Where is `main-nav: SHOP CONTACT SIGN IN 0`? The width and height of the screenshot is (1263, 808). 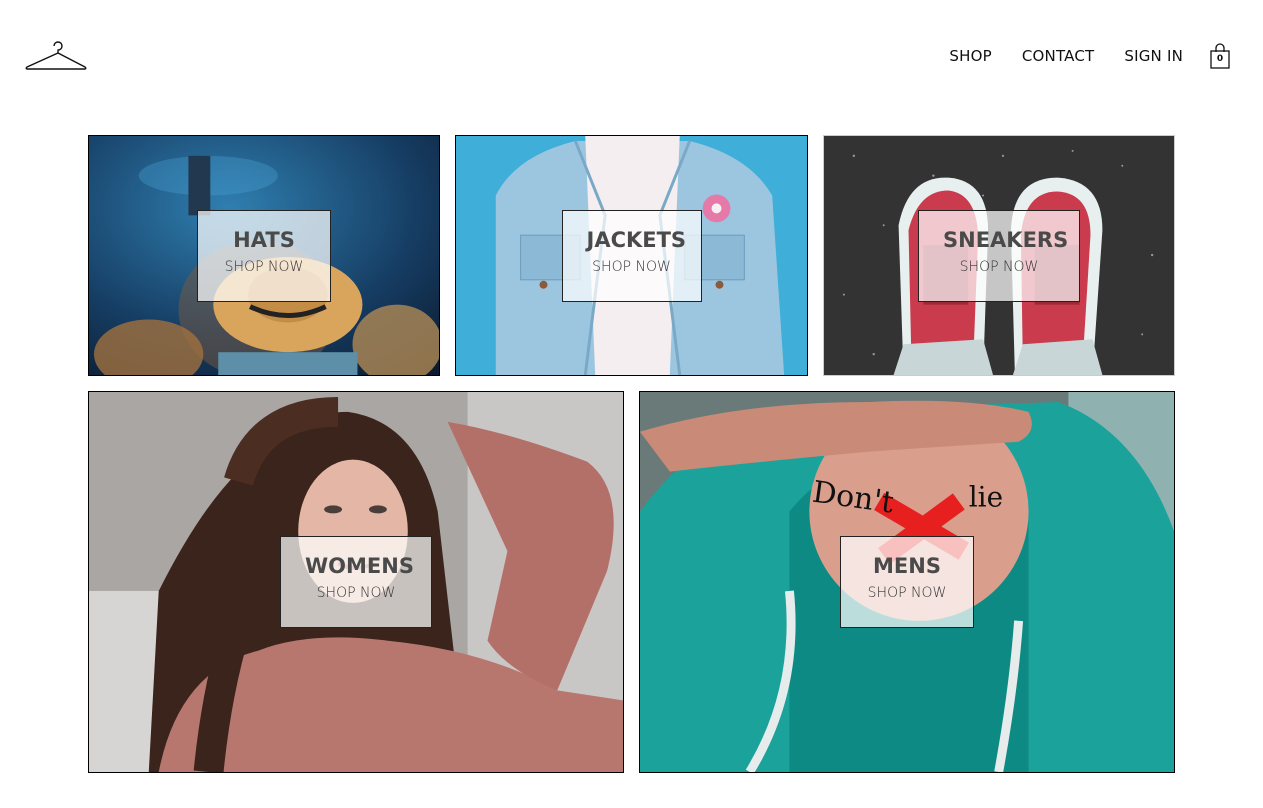
main-nav: SHOP CONTACT SIGN IN 0 is located at coordinates (1075, 56).